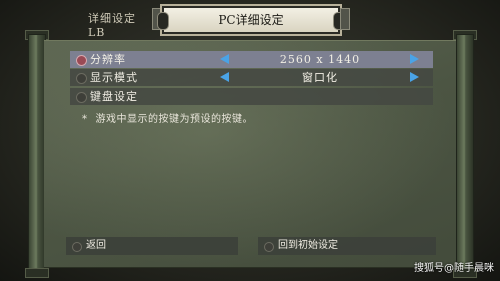 Image resolution: width=500 pixels, height=281 pixels. Describe the element at coordinates (308, 245) in the screenshot. I see `reset-defaults-label: 回到初始设定` at that location.